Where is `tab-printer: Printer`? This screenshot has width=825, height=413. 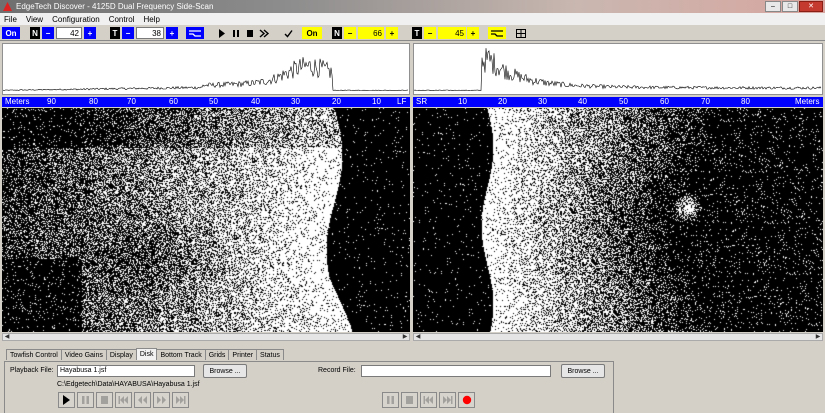
tab-printer: Printer is located at coordinates (243, 354).